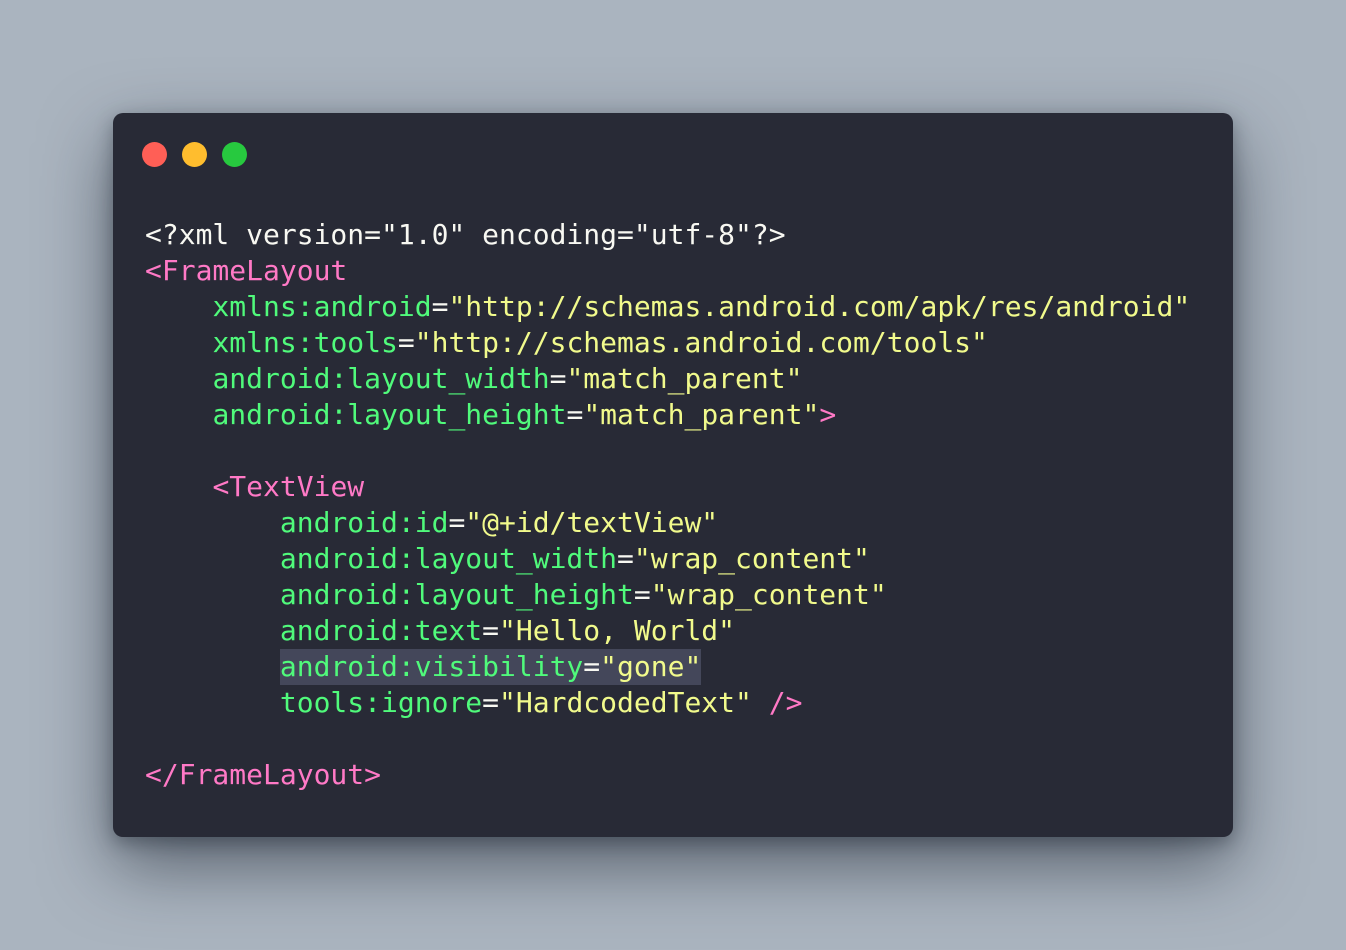 Image resolution: width=1346 pixels, height=950 pixels. I want to click on code-line-frame-open: <FrameLayout, so click(667, 271).